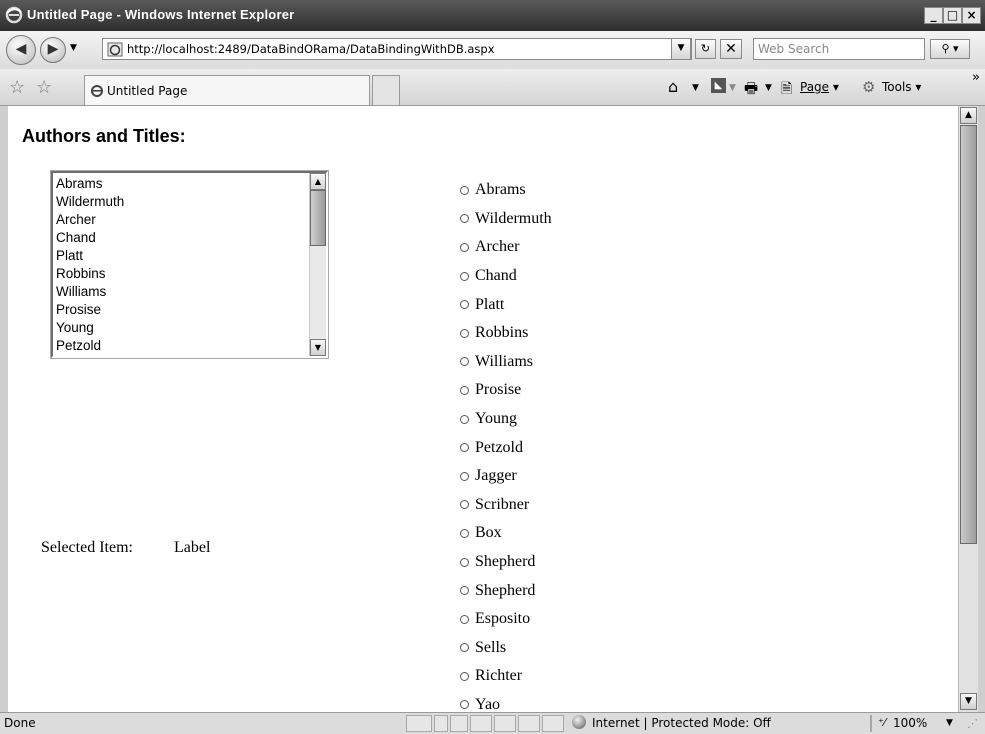 The width and height of the screenshot is (985, 734). What do you see at coordinates (318, 181) in the screenshot?
I see `listbox-scroll-up-icon: ▲` at bounding box center [318, 181].